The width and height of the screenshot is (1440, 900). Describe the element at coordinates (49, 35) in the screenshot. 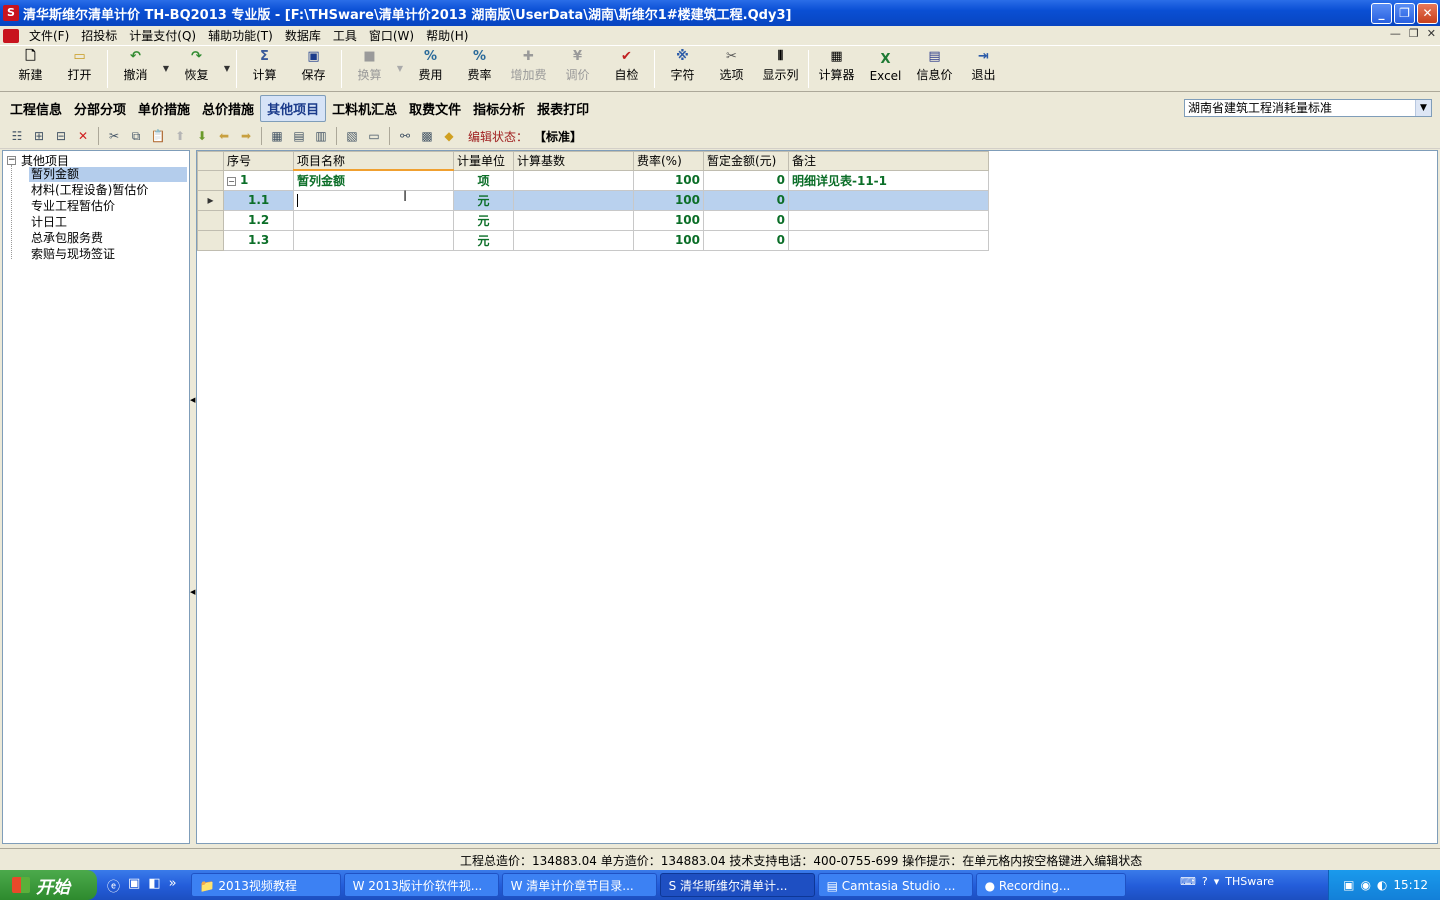

I see `menu-file: 文件(F)` at that location.